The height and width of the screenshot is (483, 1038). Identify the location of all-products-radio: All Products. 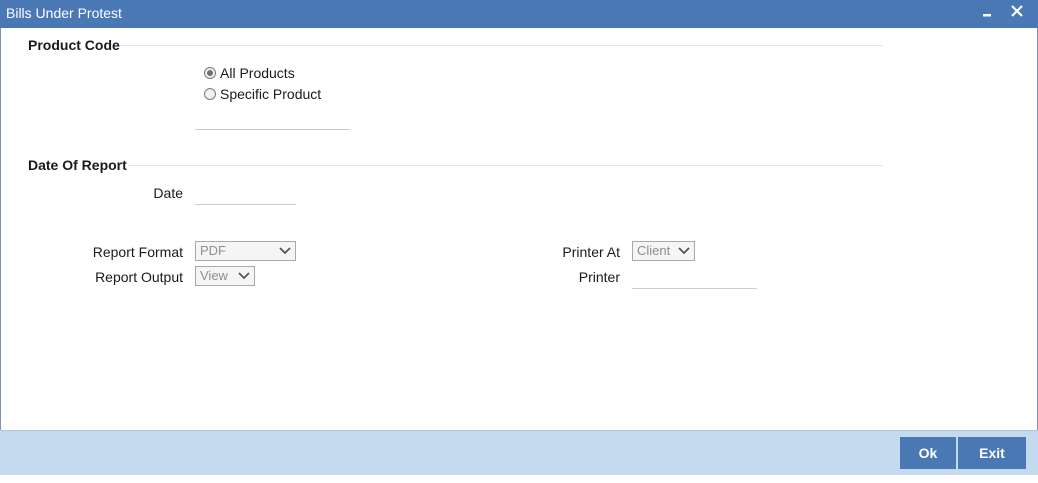
(249, 73).